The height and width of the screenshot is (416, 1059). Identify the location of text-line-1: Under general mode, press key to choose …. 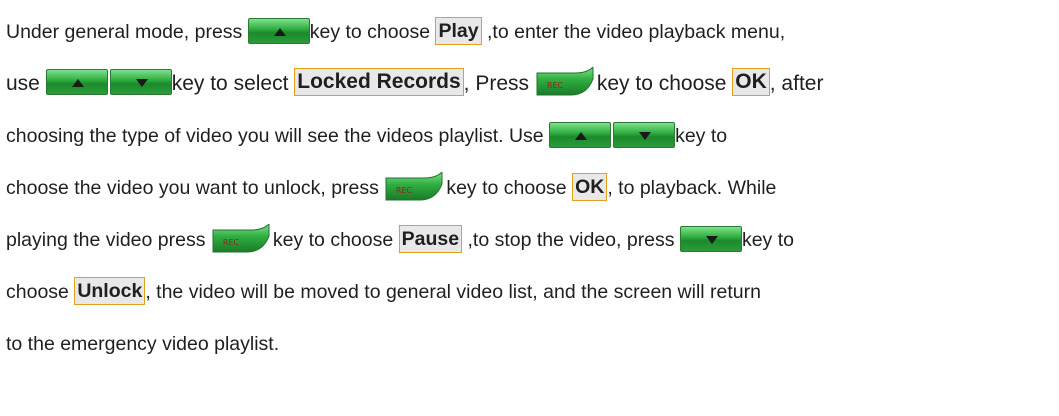
(395, 32).